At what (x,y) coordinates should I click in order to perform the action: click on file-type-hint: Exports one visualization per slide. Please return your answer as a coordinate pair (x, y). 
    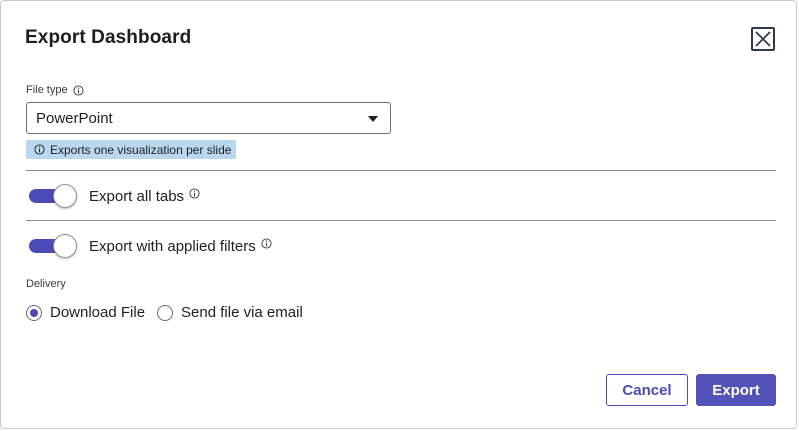
    Looking at the image, I should click on (131, 149).